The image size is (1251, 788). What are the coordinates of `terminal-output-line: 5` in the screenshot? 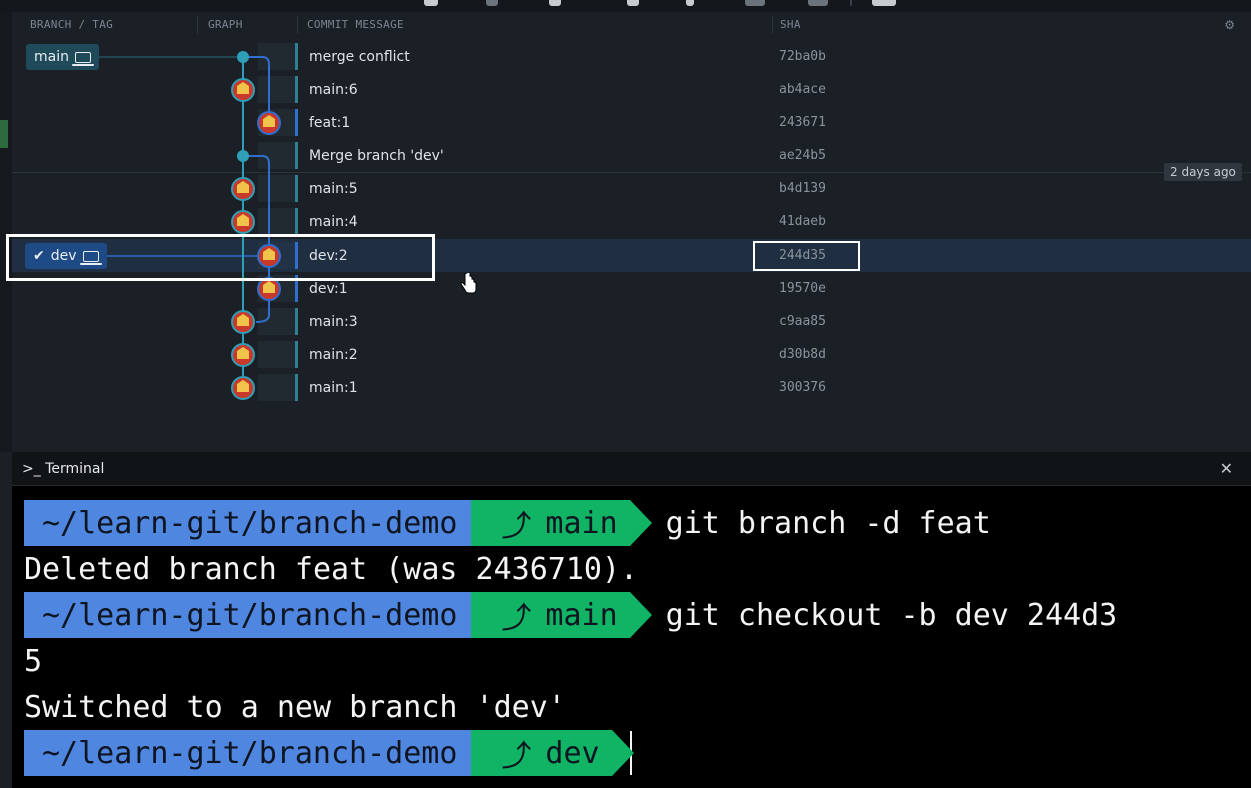 It's located at (33, 661).